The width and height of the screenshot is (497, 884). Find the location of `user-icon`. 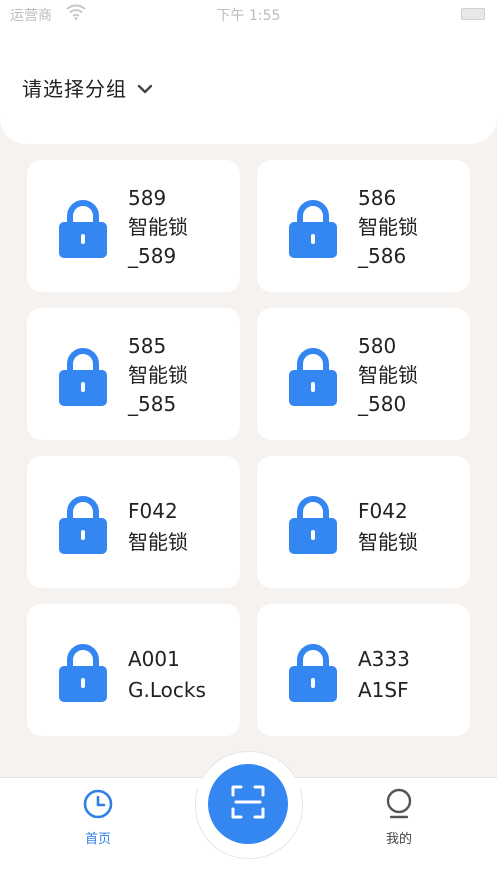

user-icon is located at coordinates (399, 806).